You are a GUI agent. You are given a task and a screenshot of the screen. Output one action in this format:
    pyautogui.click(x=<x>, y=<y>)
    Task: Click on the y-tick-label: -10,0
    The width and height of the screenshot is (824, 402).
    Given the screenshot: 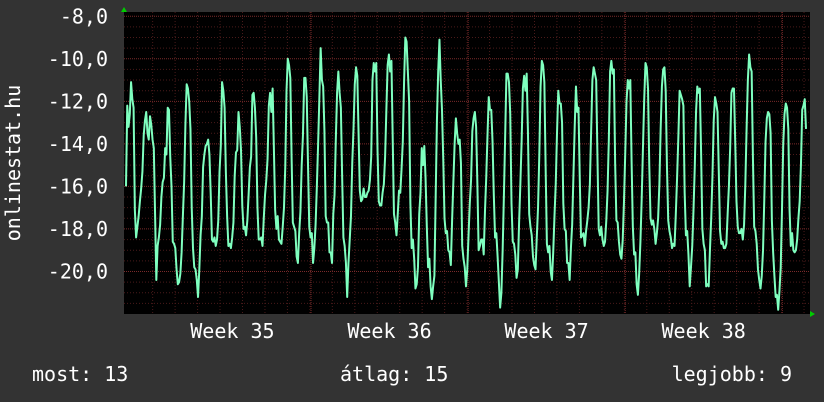 What is the action you would take?
    pyautogui.click(x=78, y=59)
    